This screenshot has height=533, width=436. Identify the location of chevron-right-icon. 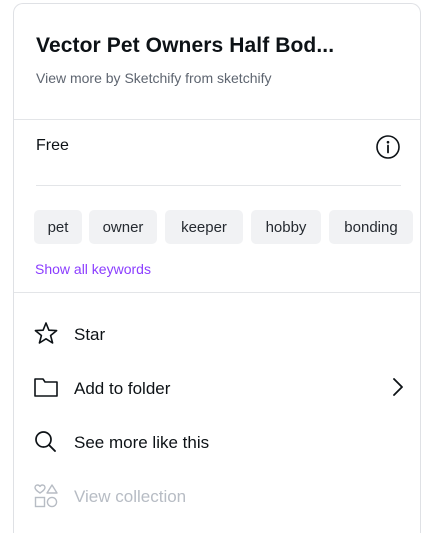
(398, 389).